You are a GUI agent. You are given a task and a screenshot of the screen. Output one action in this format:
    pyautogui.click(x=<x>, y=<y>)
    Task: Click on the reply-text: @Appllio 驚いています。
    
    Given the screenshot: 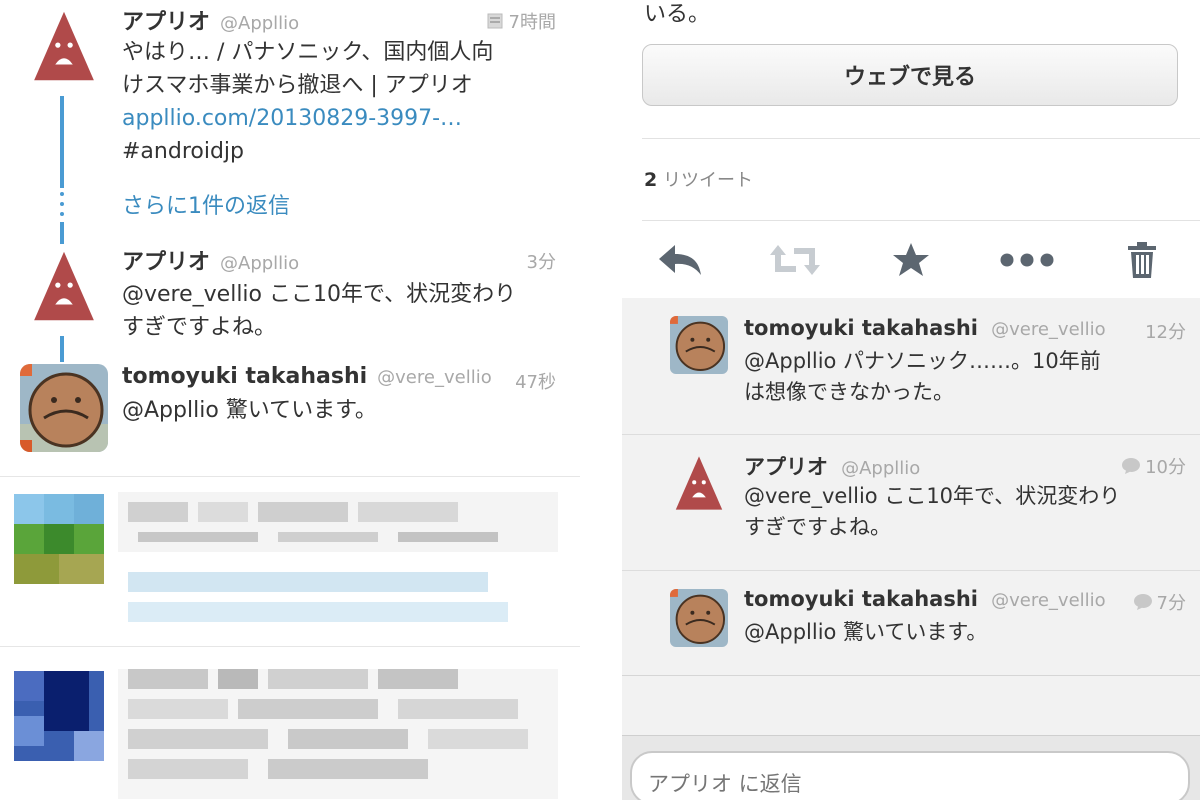 What is the action you would take?
    pyautogui.click(x=865, y=632)
    